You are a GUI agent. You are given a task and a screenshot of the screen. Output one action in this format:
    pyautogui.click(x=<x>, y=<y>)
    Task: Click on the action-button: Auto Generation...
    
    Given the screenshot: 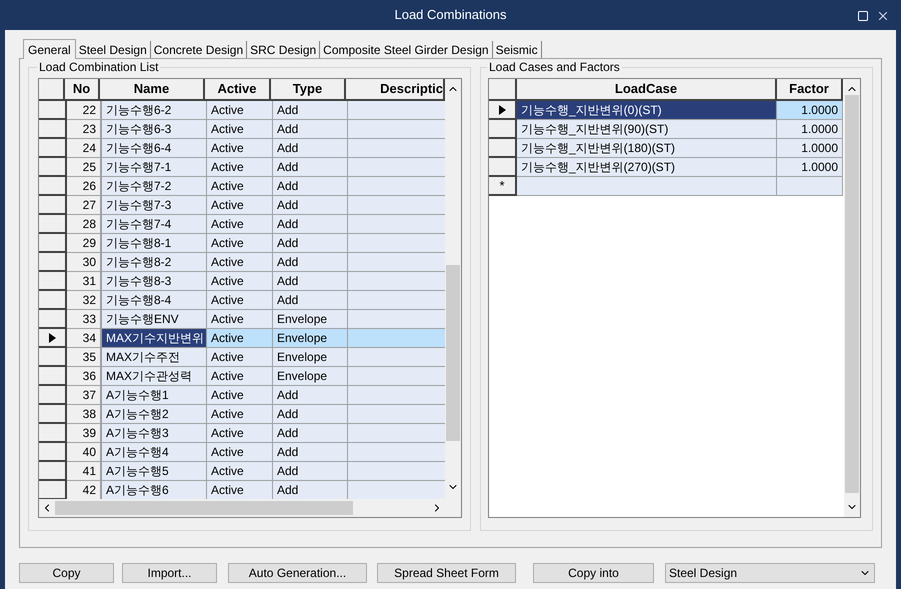 What is the action you would take?
    pyautogui.click(x=297, y=573)
    